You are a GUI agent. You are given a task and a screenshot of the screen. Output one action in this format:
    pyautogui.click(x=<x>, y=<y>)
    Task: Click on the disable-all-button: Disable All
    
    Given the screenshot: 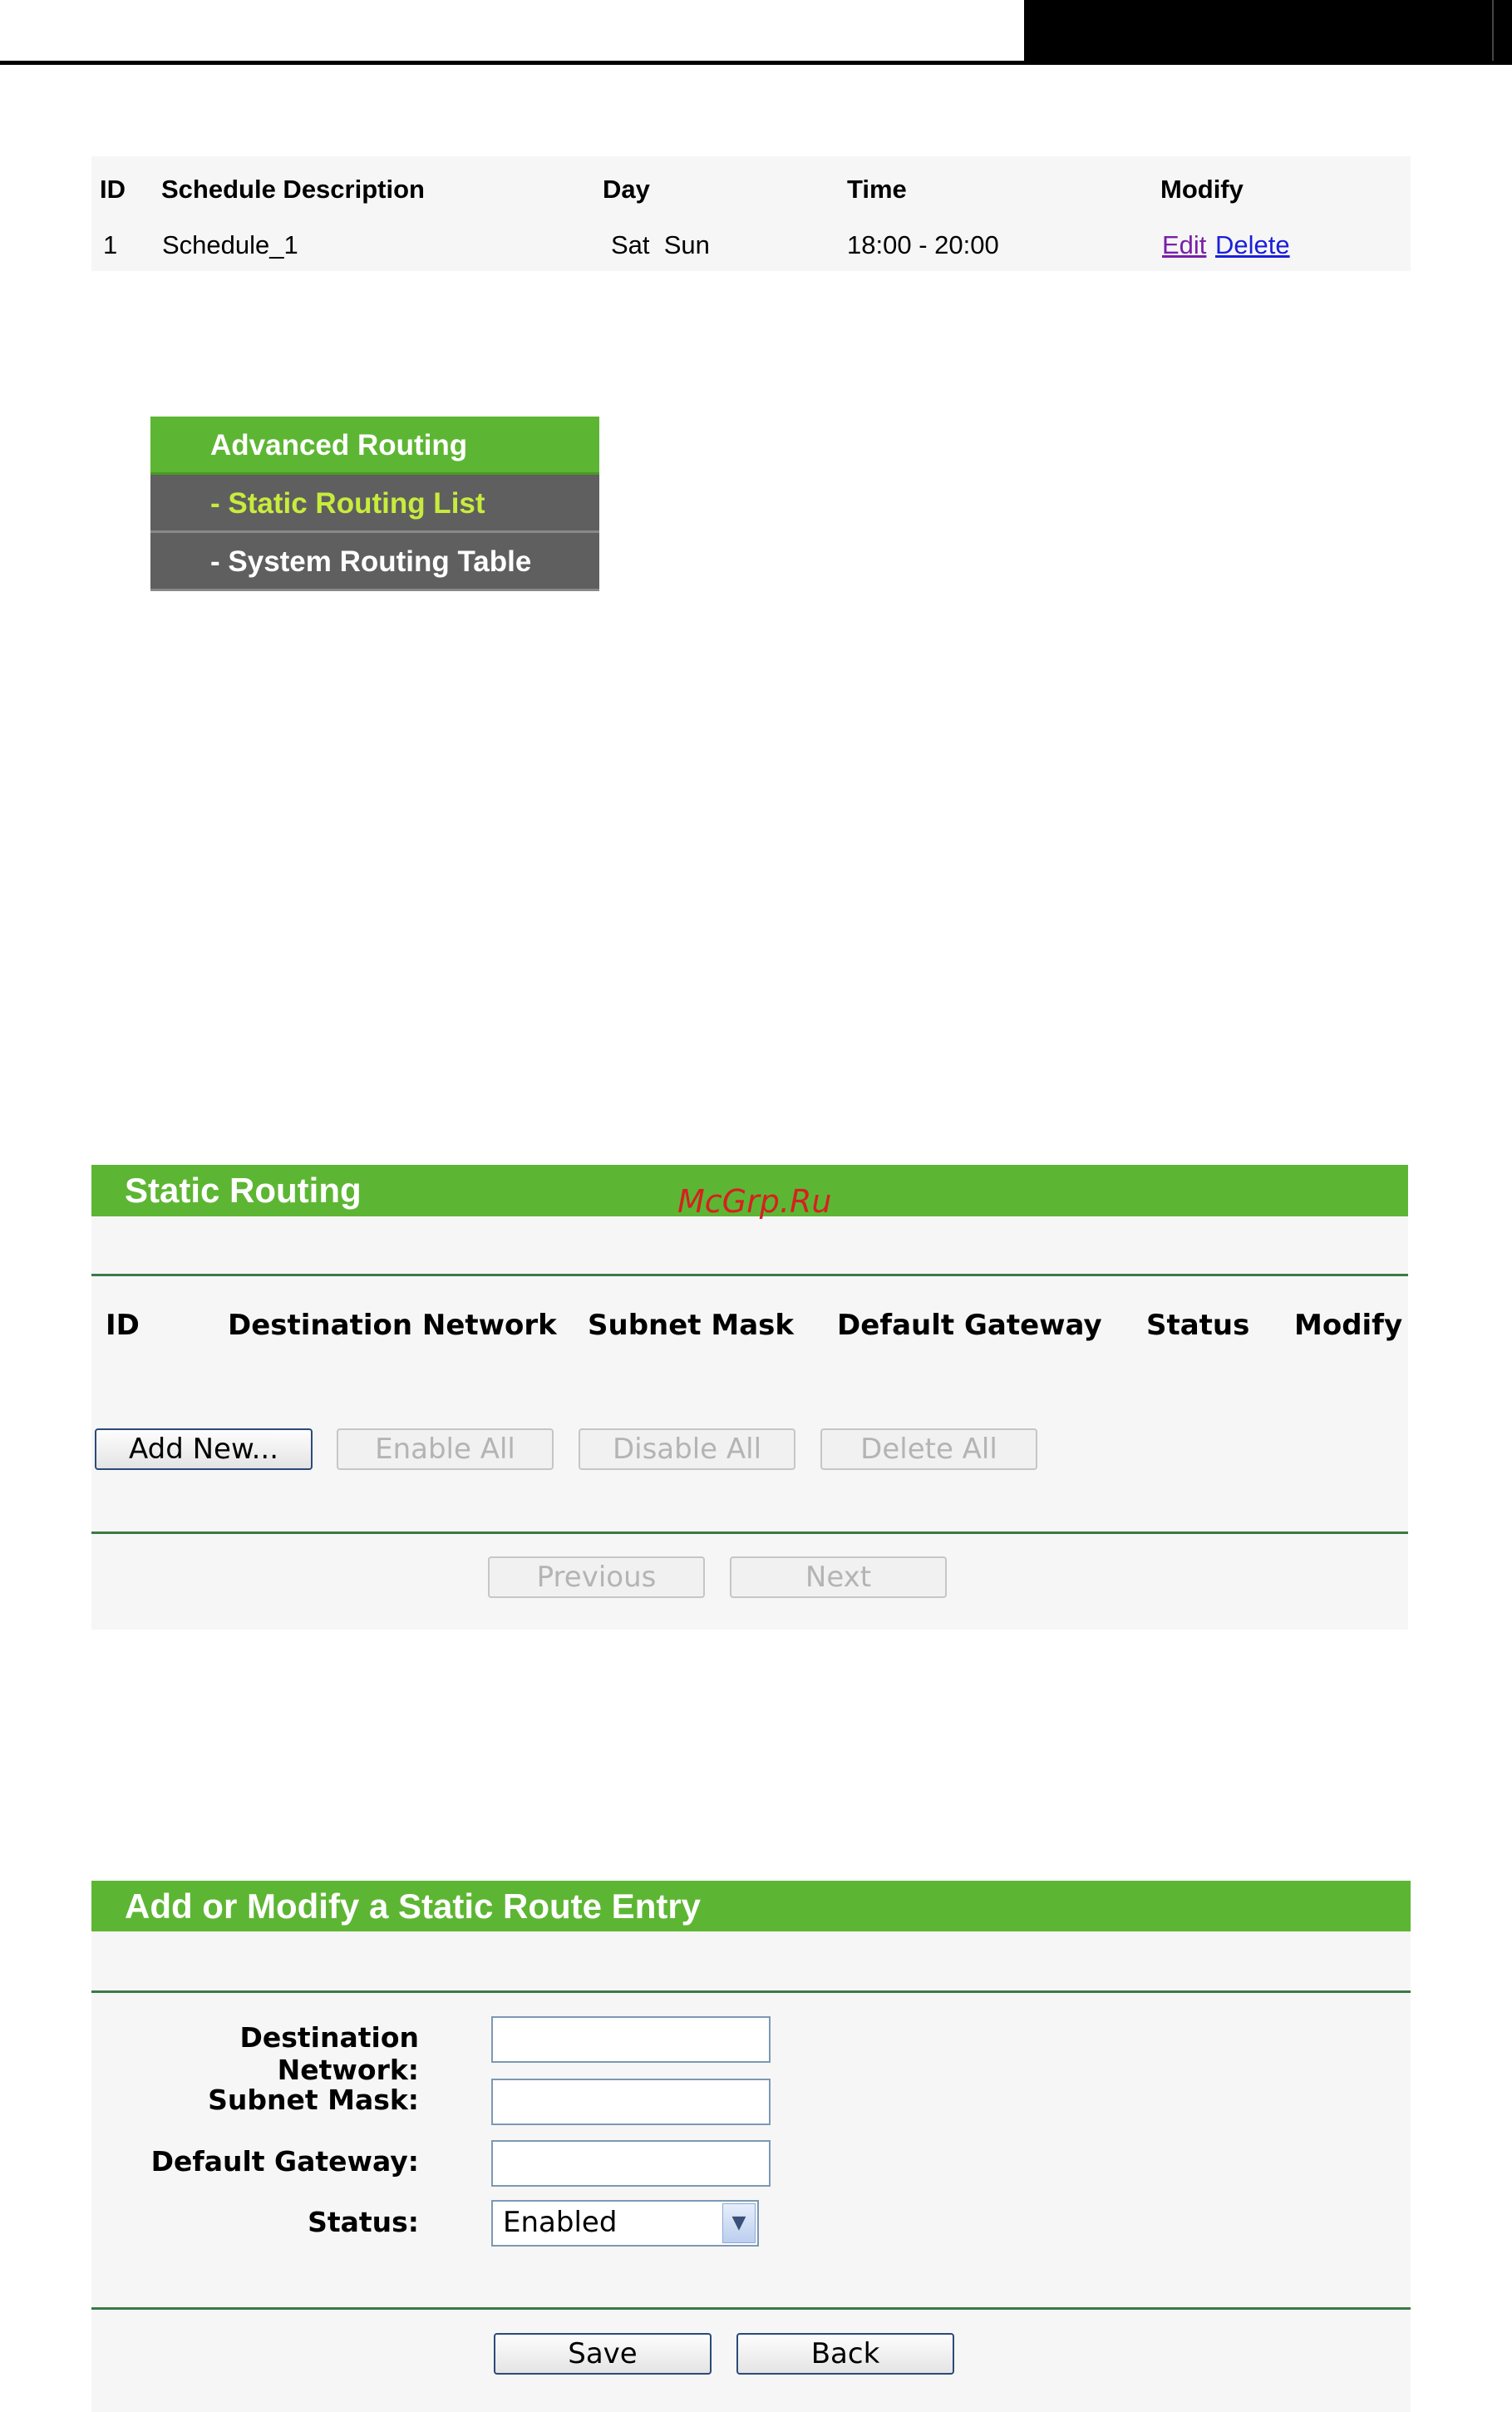 What is the action you would take?
    pyautogui.click(x=687, y=1449)
    